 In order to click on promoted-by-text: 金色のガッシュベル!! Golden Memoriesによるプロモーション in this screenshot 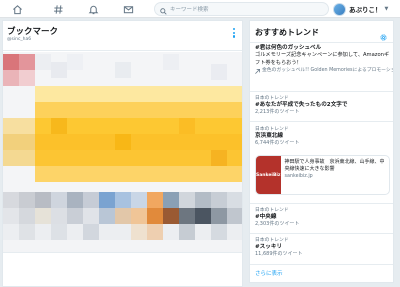, I will do `click(328, 70)`.